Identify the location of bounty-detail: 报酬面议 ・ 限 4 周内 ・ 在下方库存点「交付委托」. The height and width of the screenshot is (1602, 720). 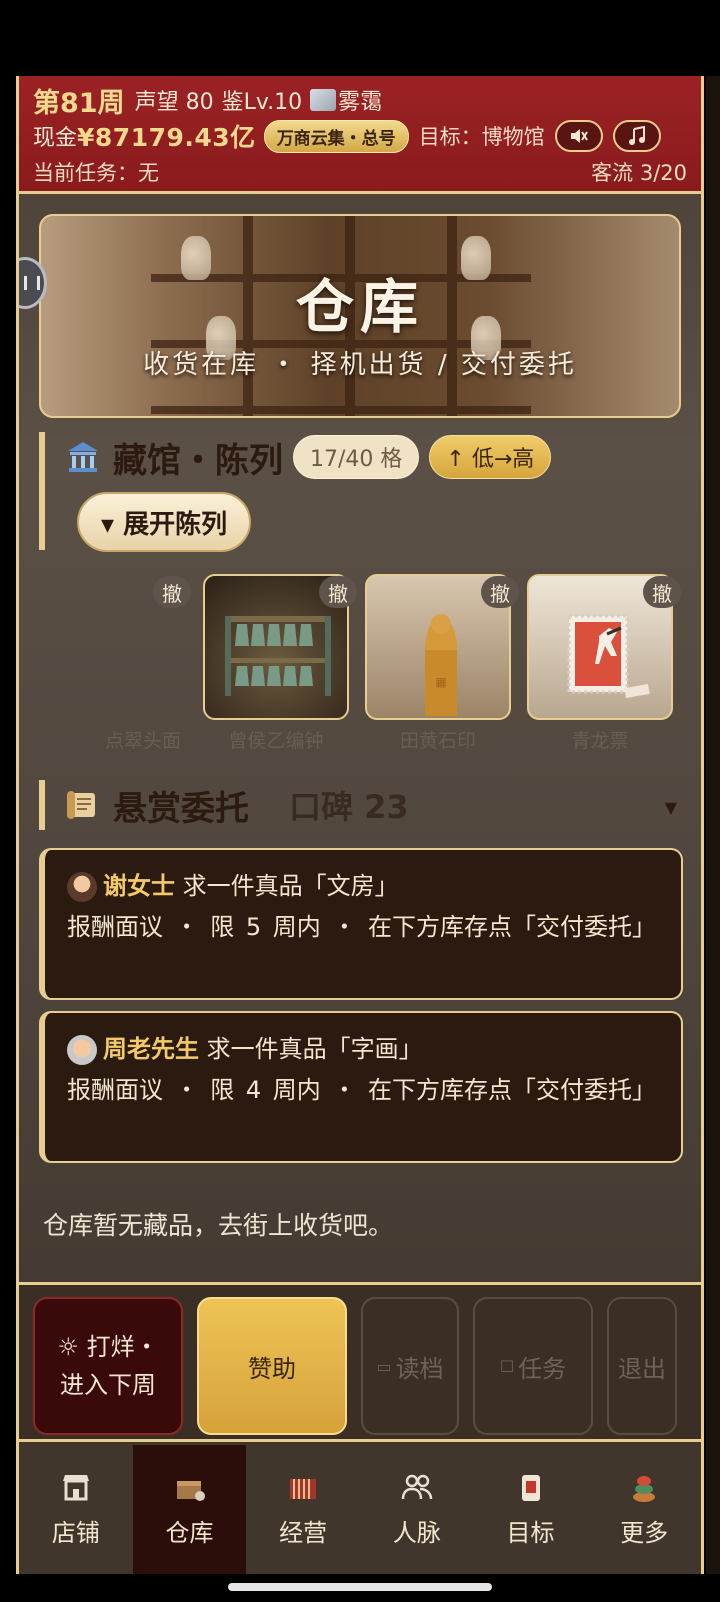
(362, 1090).